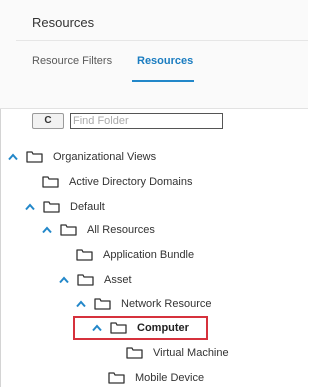 This screenshot has height=387, width=320. I want to click on tree-node-asset: Asset, so click(95, 280).